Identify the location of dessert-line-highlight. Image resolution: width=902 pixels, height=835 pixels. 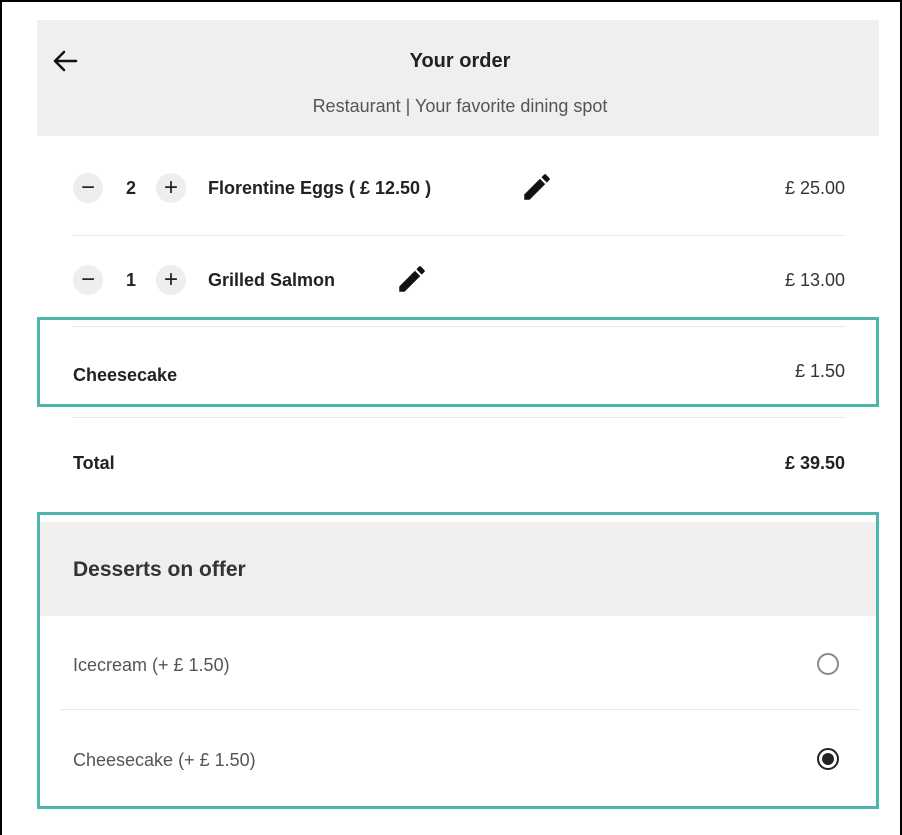
(458, 362).